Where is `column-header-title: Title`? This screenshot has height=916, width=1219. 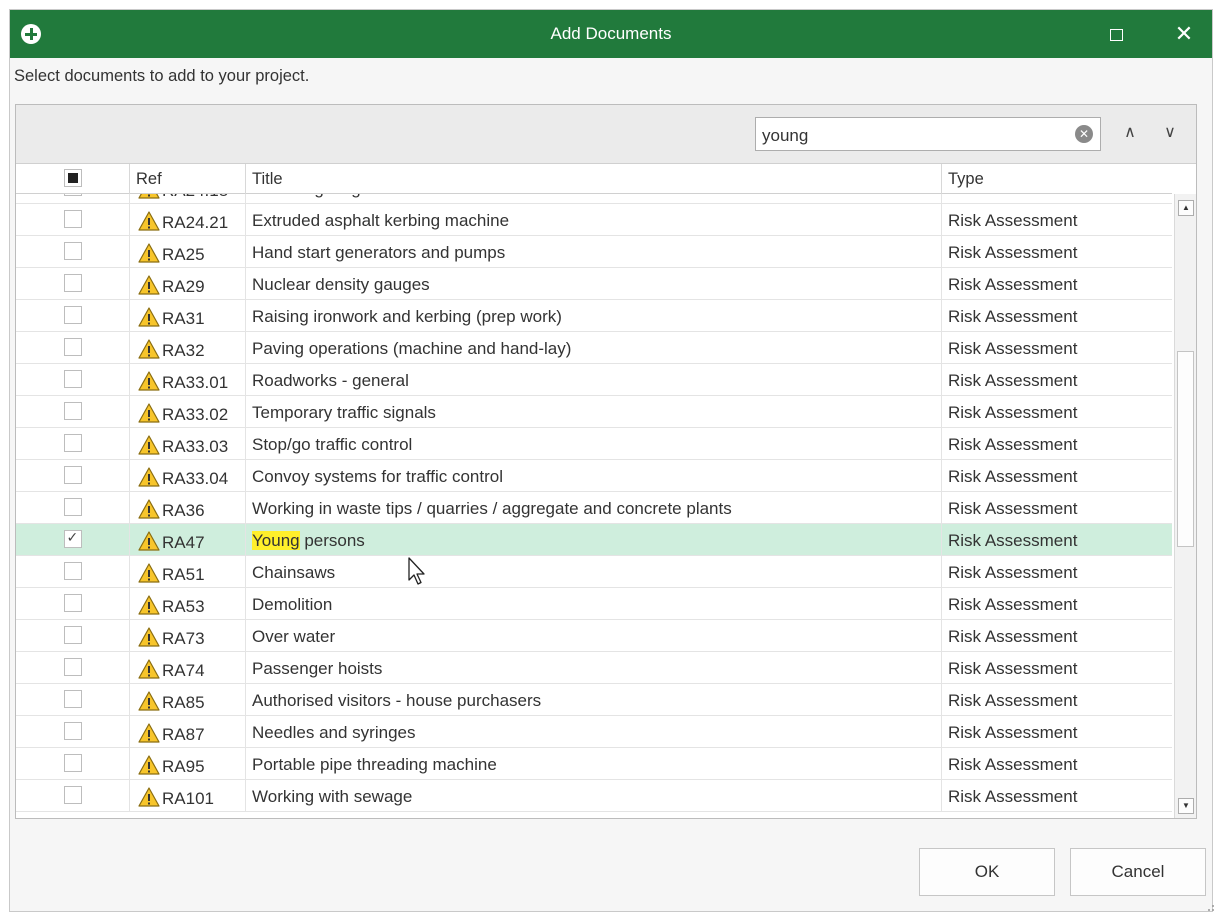
column-header-title: Title is located at coordinates (594, 179).